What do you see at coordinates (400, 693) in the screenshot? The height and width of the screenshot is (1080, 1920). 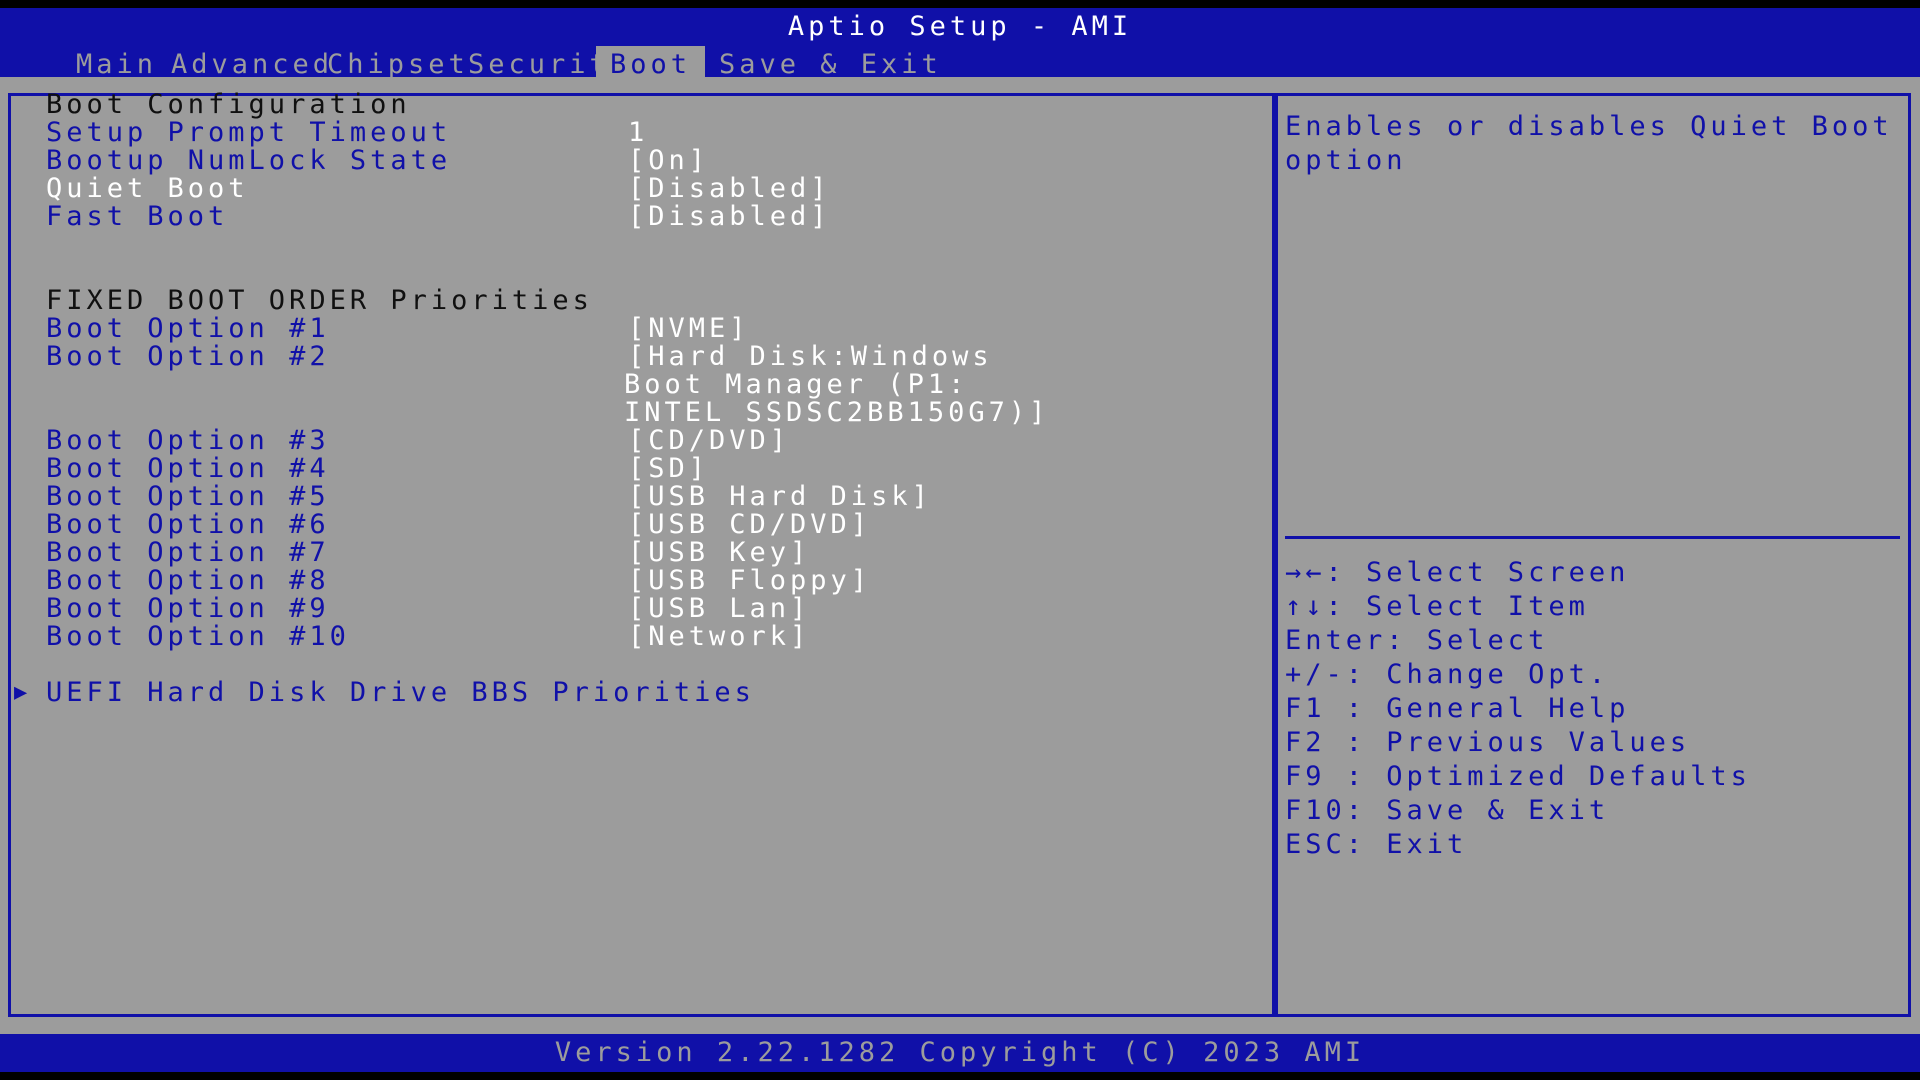 I see `uefi-hdd-bbs-priorities-submenu: UEFI Hard Disk Drive BBS Priorities` at bounding box center [400, 693].